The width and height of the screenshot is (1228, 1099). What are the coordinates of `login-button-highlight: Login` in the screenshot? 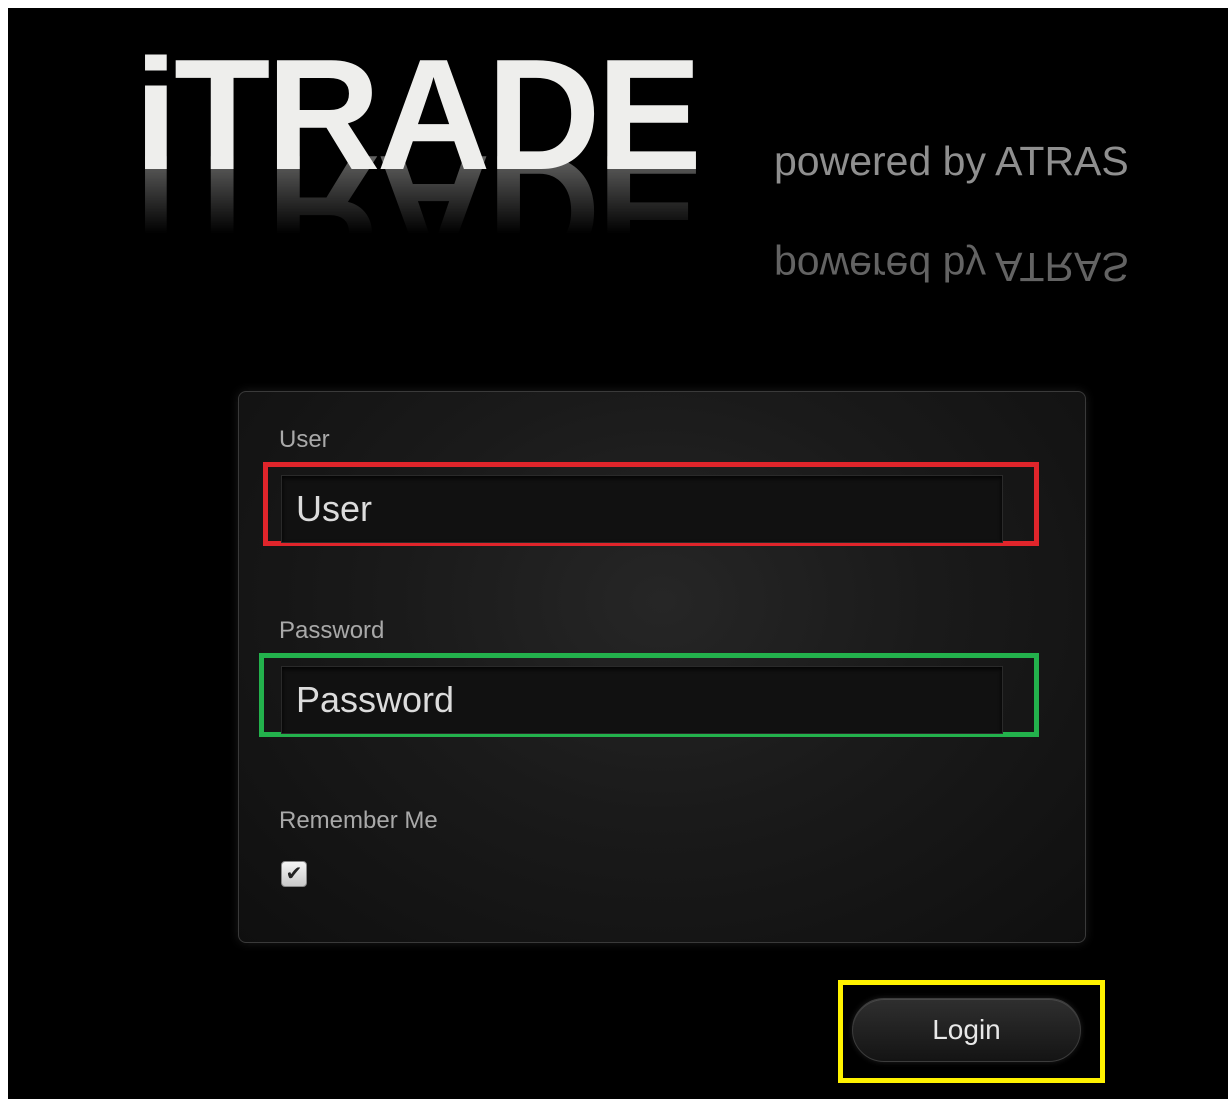 It's located at (971, 1031).